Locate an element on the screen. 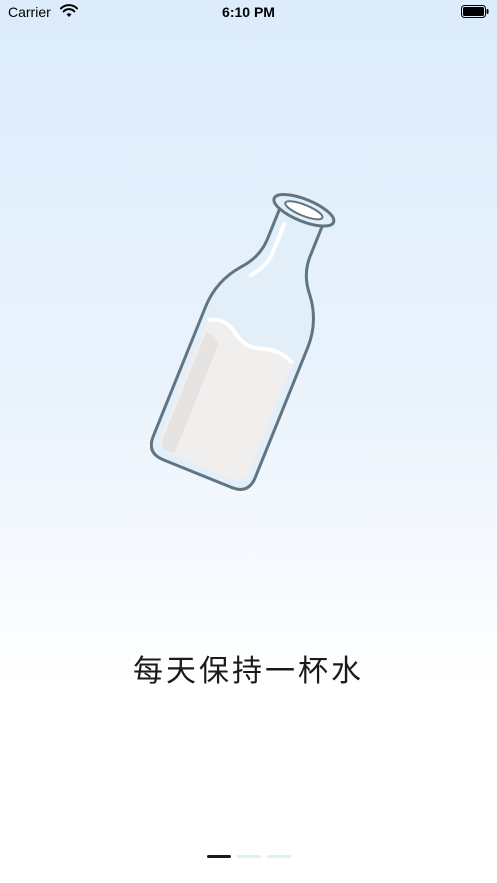 Image resolution: width=497 pixels, height=883 pixels. onboarding-tagline: 每天保持一杯水 is located at coordinates (248, 671).